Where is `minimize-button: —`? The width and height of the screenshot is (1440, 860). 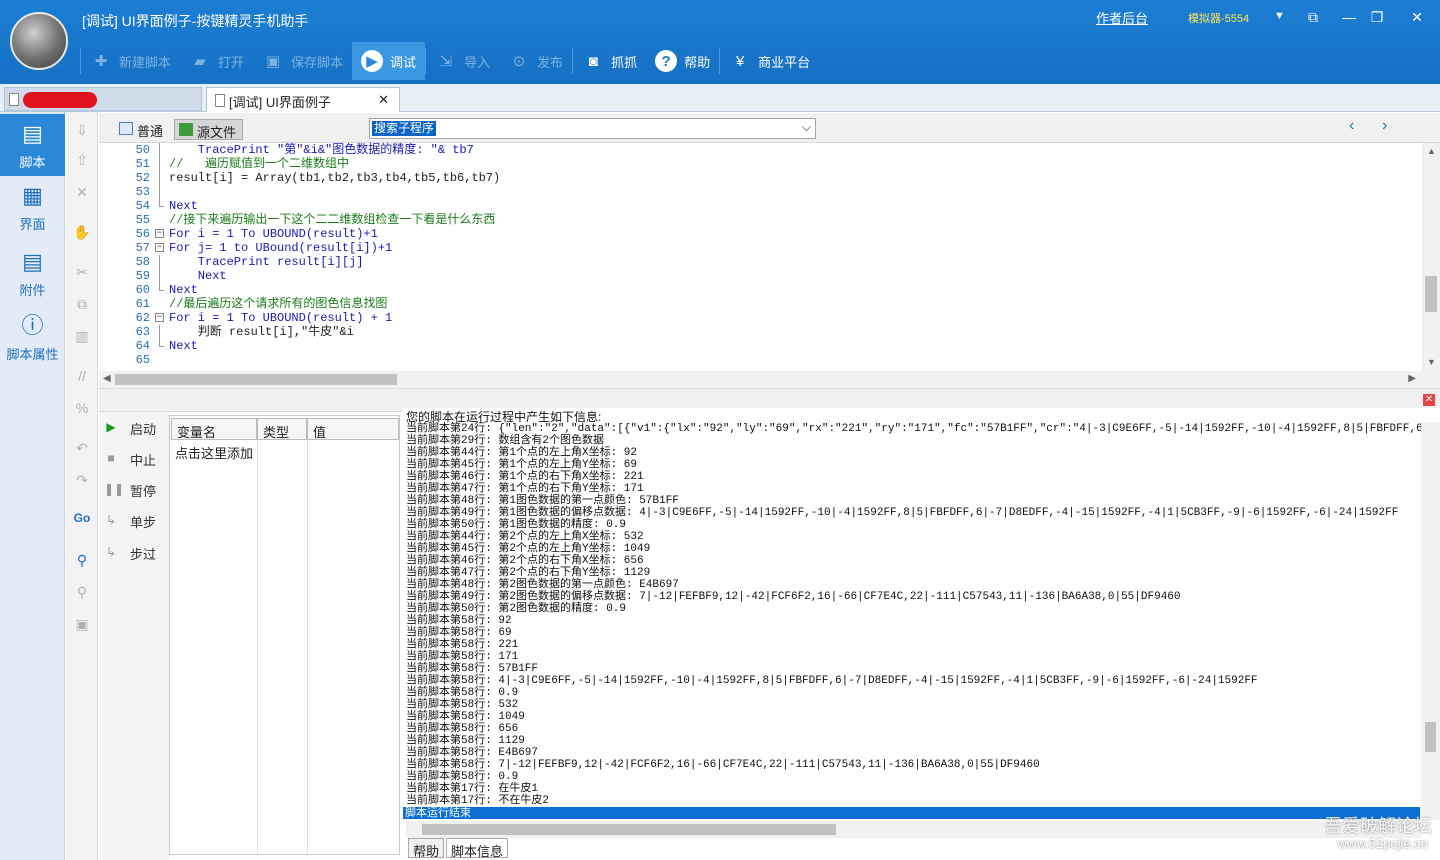
minimize-button: — is located at coordinates (1349, 17).